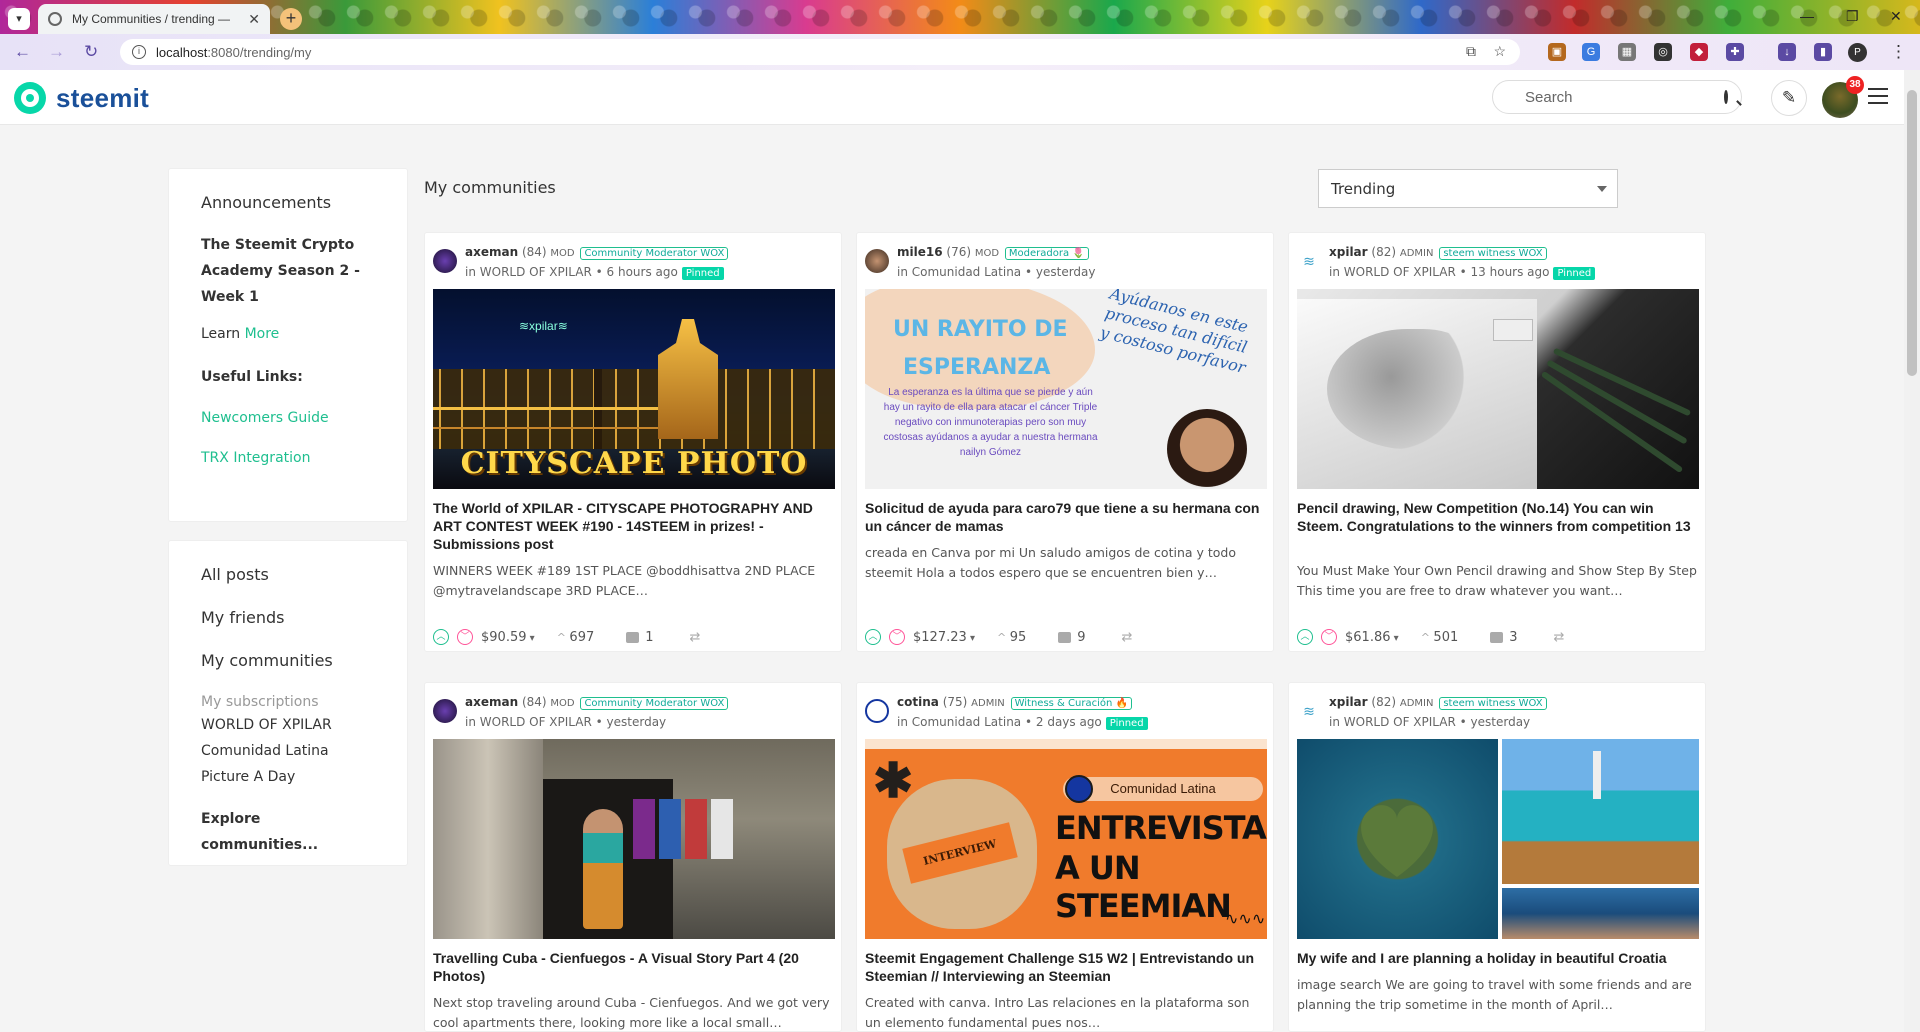  I want to click on trx-integration-link: TRX Integration, so click(288, 458).